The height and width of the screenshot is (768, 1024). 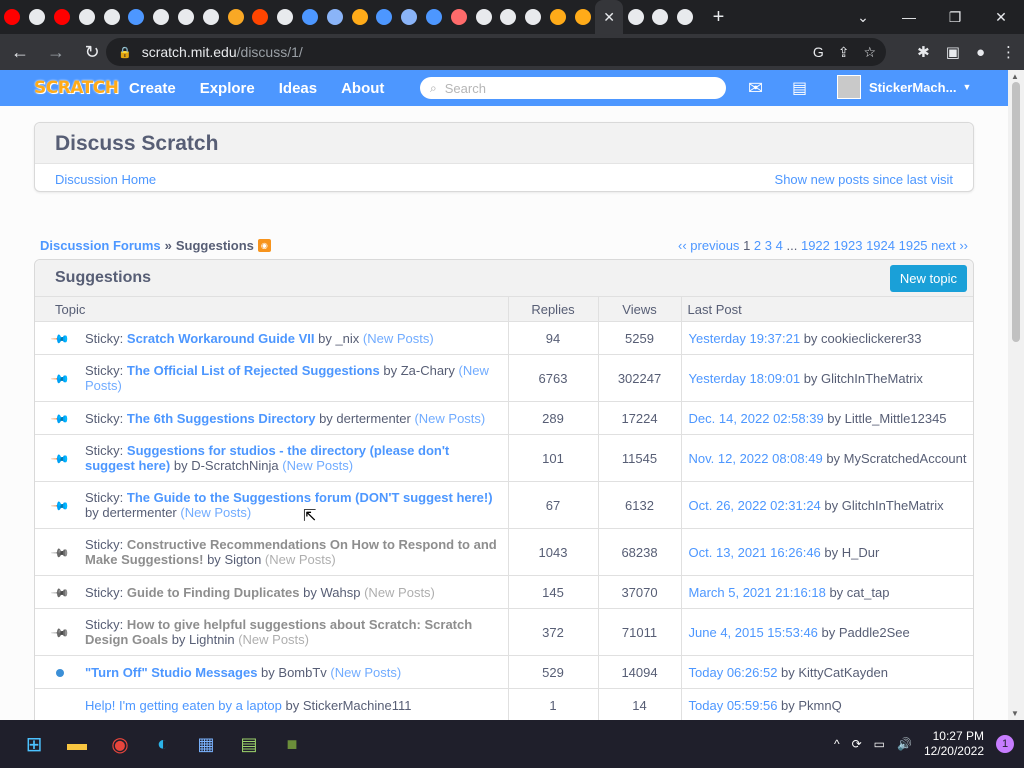 I want to click on topic-author: Za-Chary, so click(x=428, y=370).